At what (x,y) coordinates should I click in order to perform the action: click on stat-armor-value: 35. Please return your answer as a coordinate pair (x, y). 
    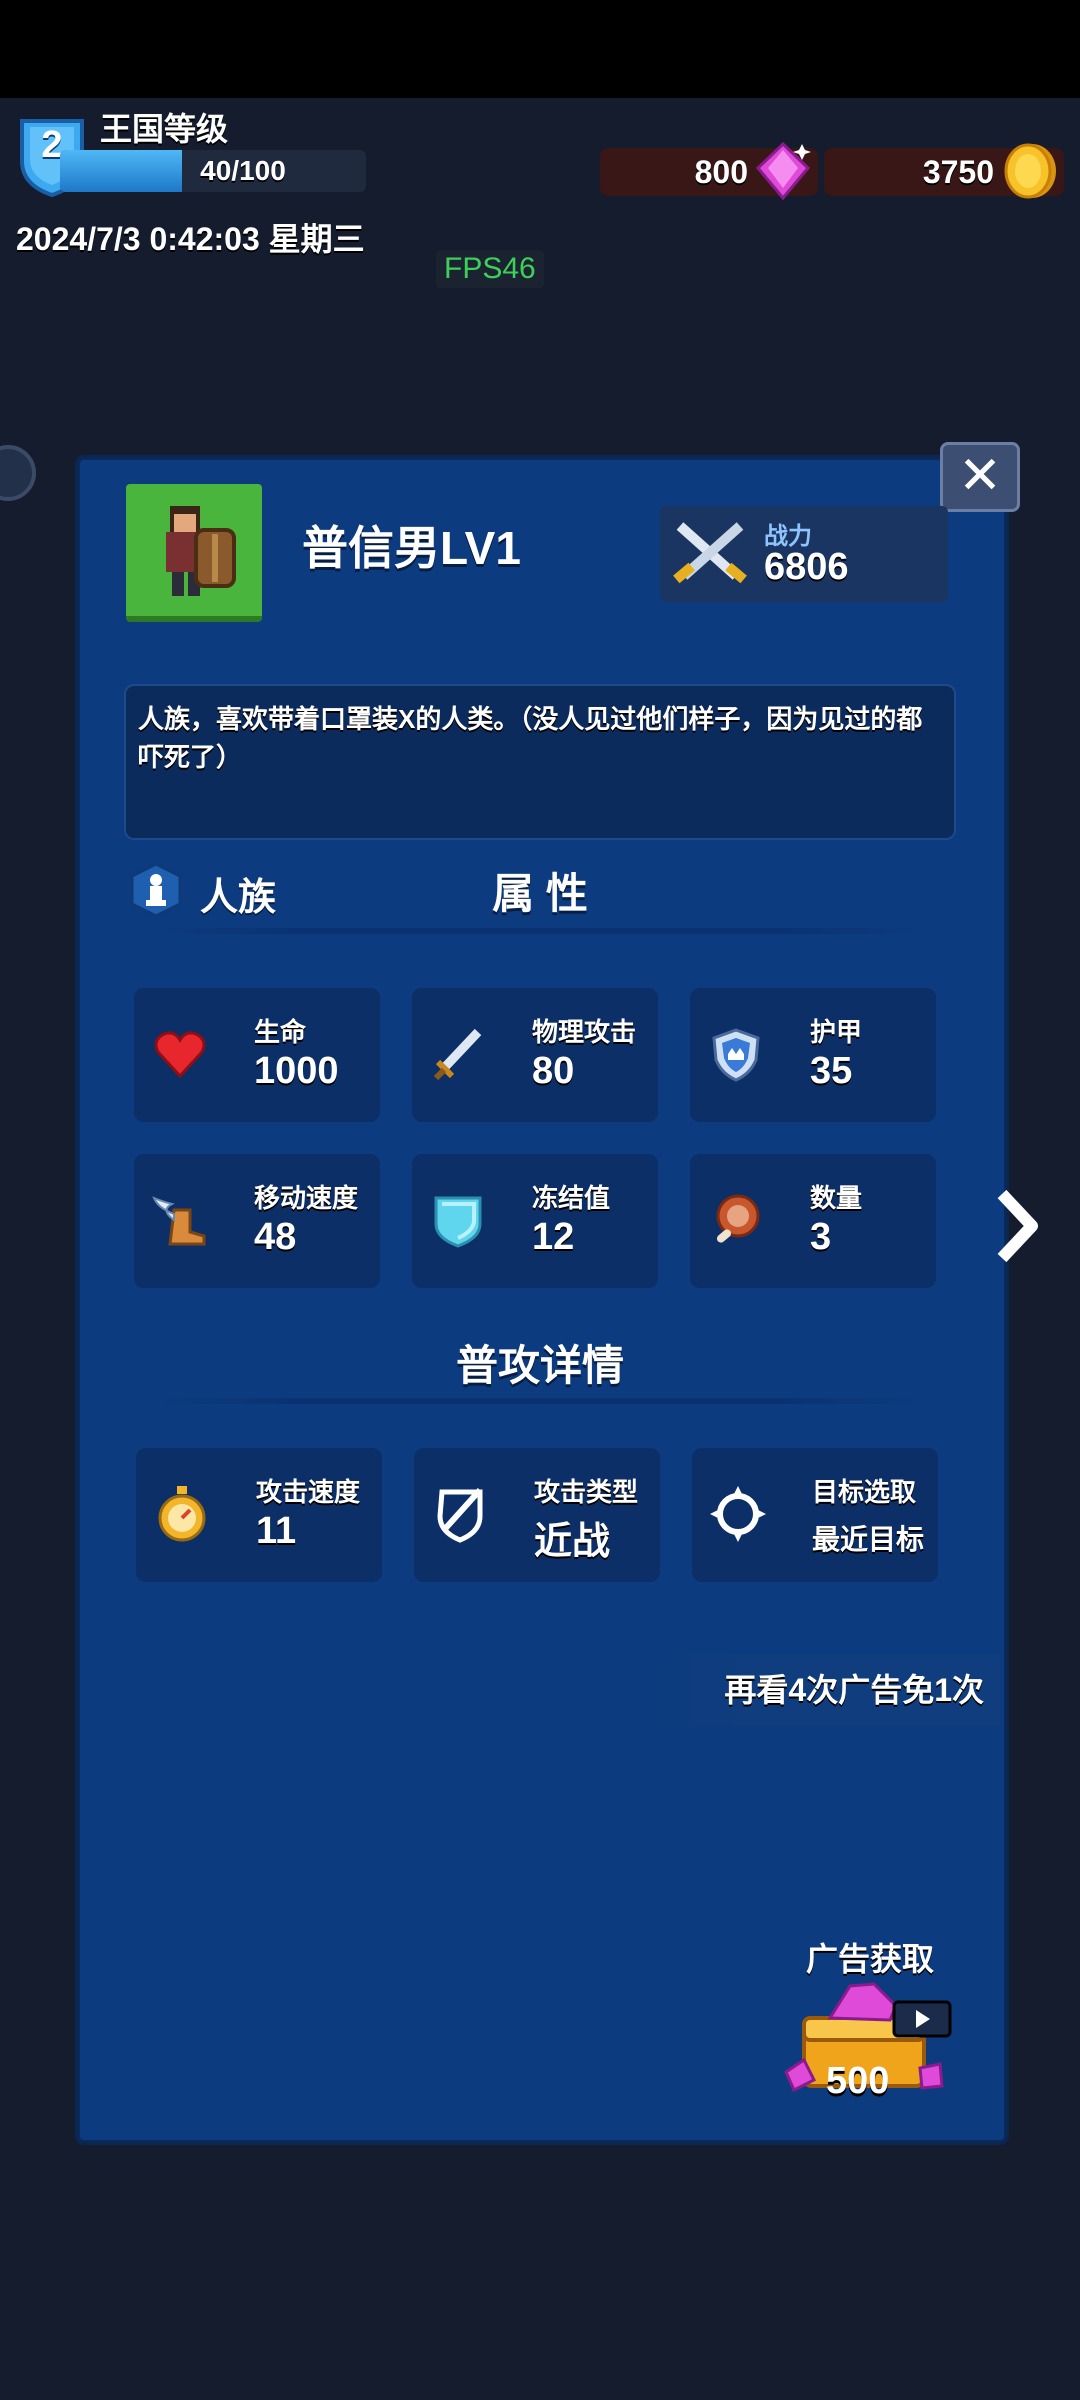
    Looking at the image, I should click on (831, 1071).